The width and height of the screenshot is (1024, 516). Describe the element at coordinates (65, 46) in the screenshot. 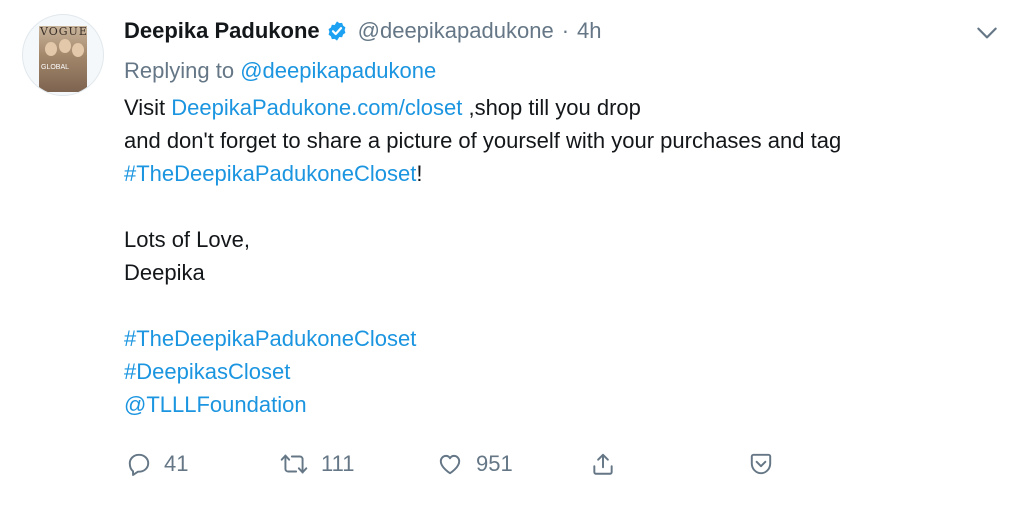

I see `avatar-face-center` at that location.